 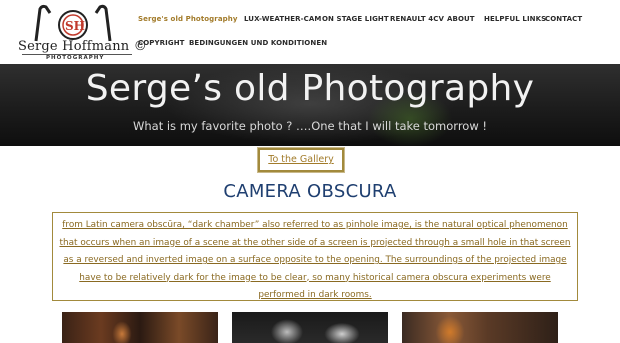 What do you see at coordinates (301, 160) in the screenshot?
I see `gallery-button: To the Gallery` at bounding box center [301, 160].